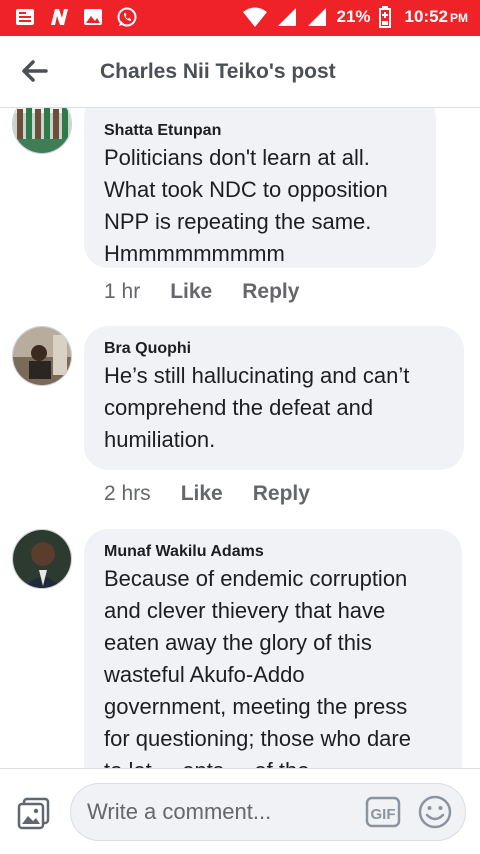  I want to click on battery-icon, so click(384, 17).